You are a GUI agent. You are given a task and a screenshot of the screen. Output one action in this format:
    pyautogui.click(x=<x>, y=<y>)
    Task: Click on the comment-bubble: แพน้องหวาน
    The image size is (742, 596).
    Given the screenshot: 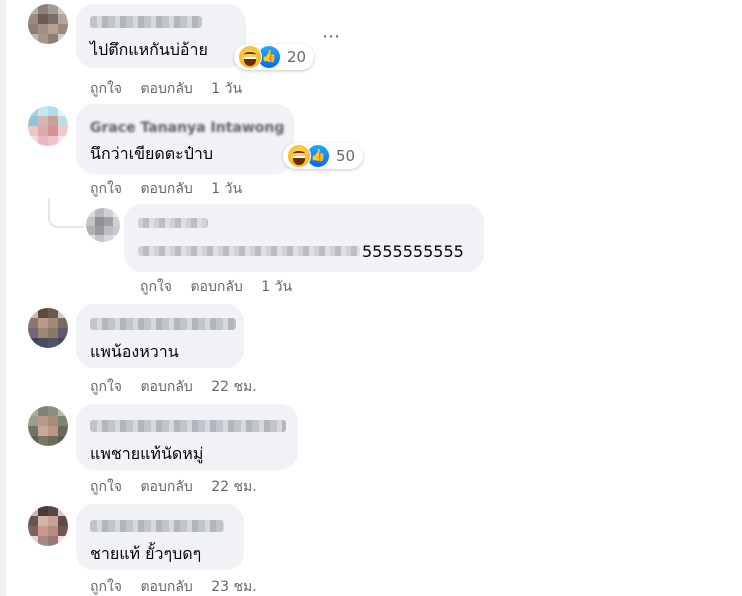 What is the action you would take?
    pyautogui.click(x=160, y=336)
    